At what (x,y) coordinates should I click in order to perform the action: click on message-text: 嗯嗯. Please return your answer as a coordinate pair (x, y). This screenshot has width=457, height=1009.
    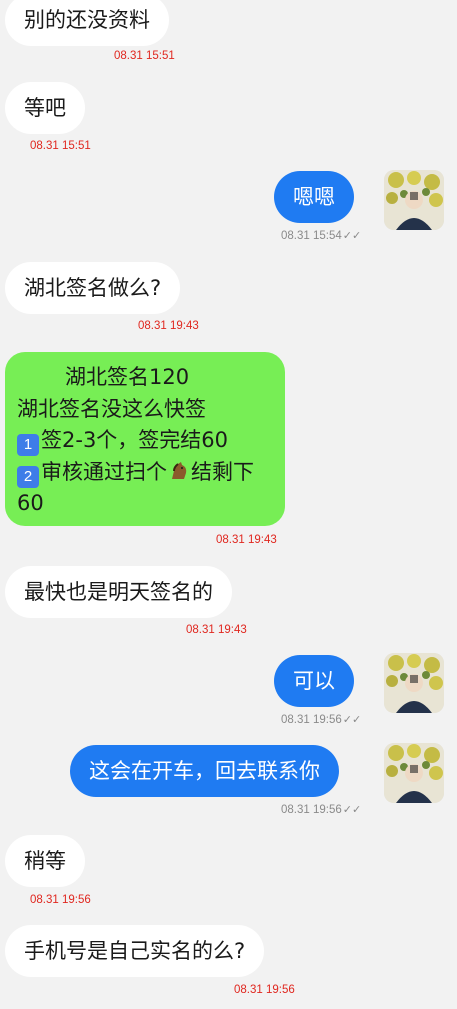
    Looking at the image, I should click on (314, 197).